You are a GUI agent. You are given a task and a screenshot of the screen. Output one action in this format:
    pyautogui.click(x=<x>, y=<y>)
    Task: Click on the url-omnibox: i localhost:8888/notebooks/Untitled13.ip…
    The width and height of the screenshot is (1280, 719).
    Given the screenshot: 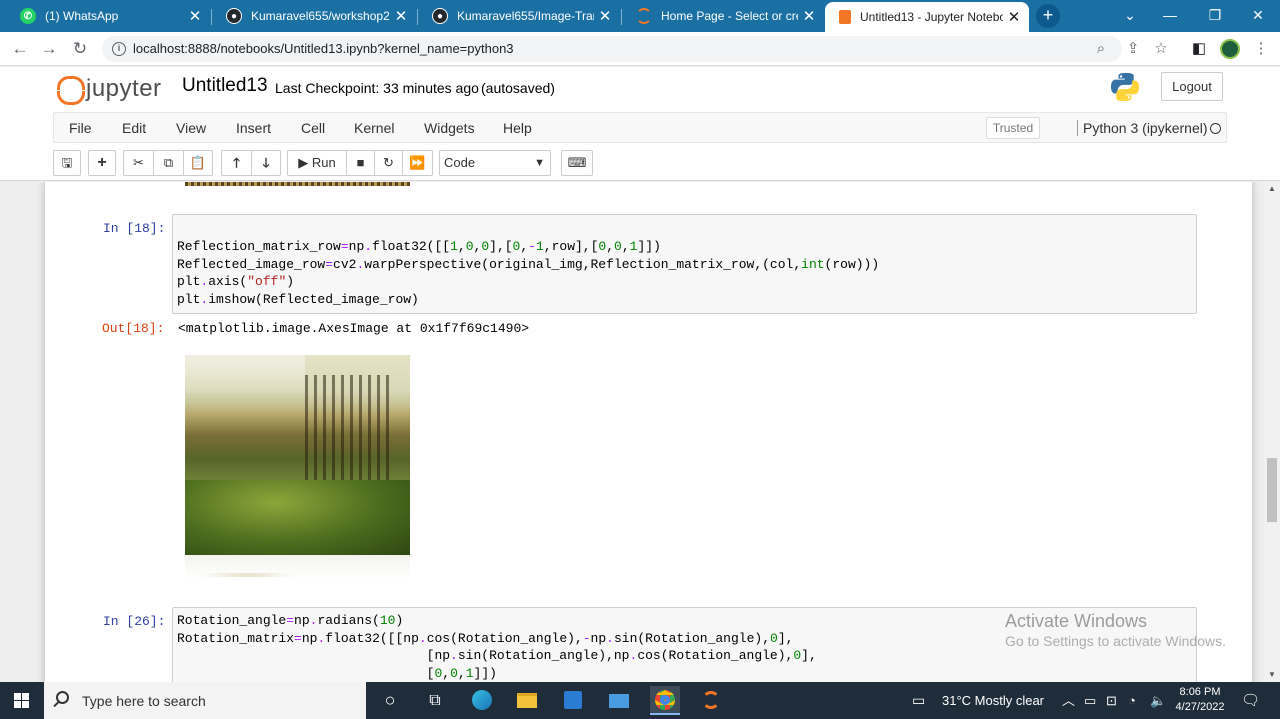 What is the action you would take?
    pyautogui.click(x=612, y=49)
    